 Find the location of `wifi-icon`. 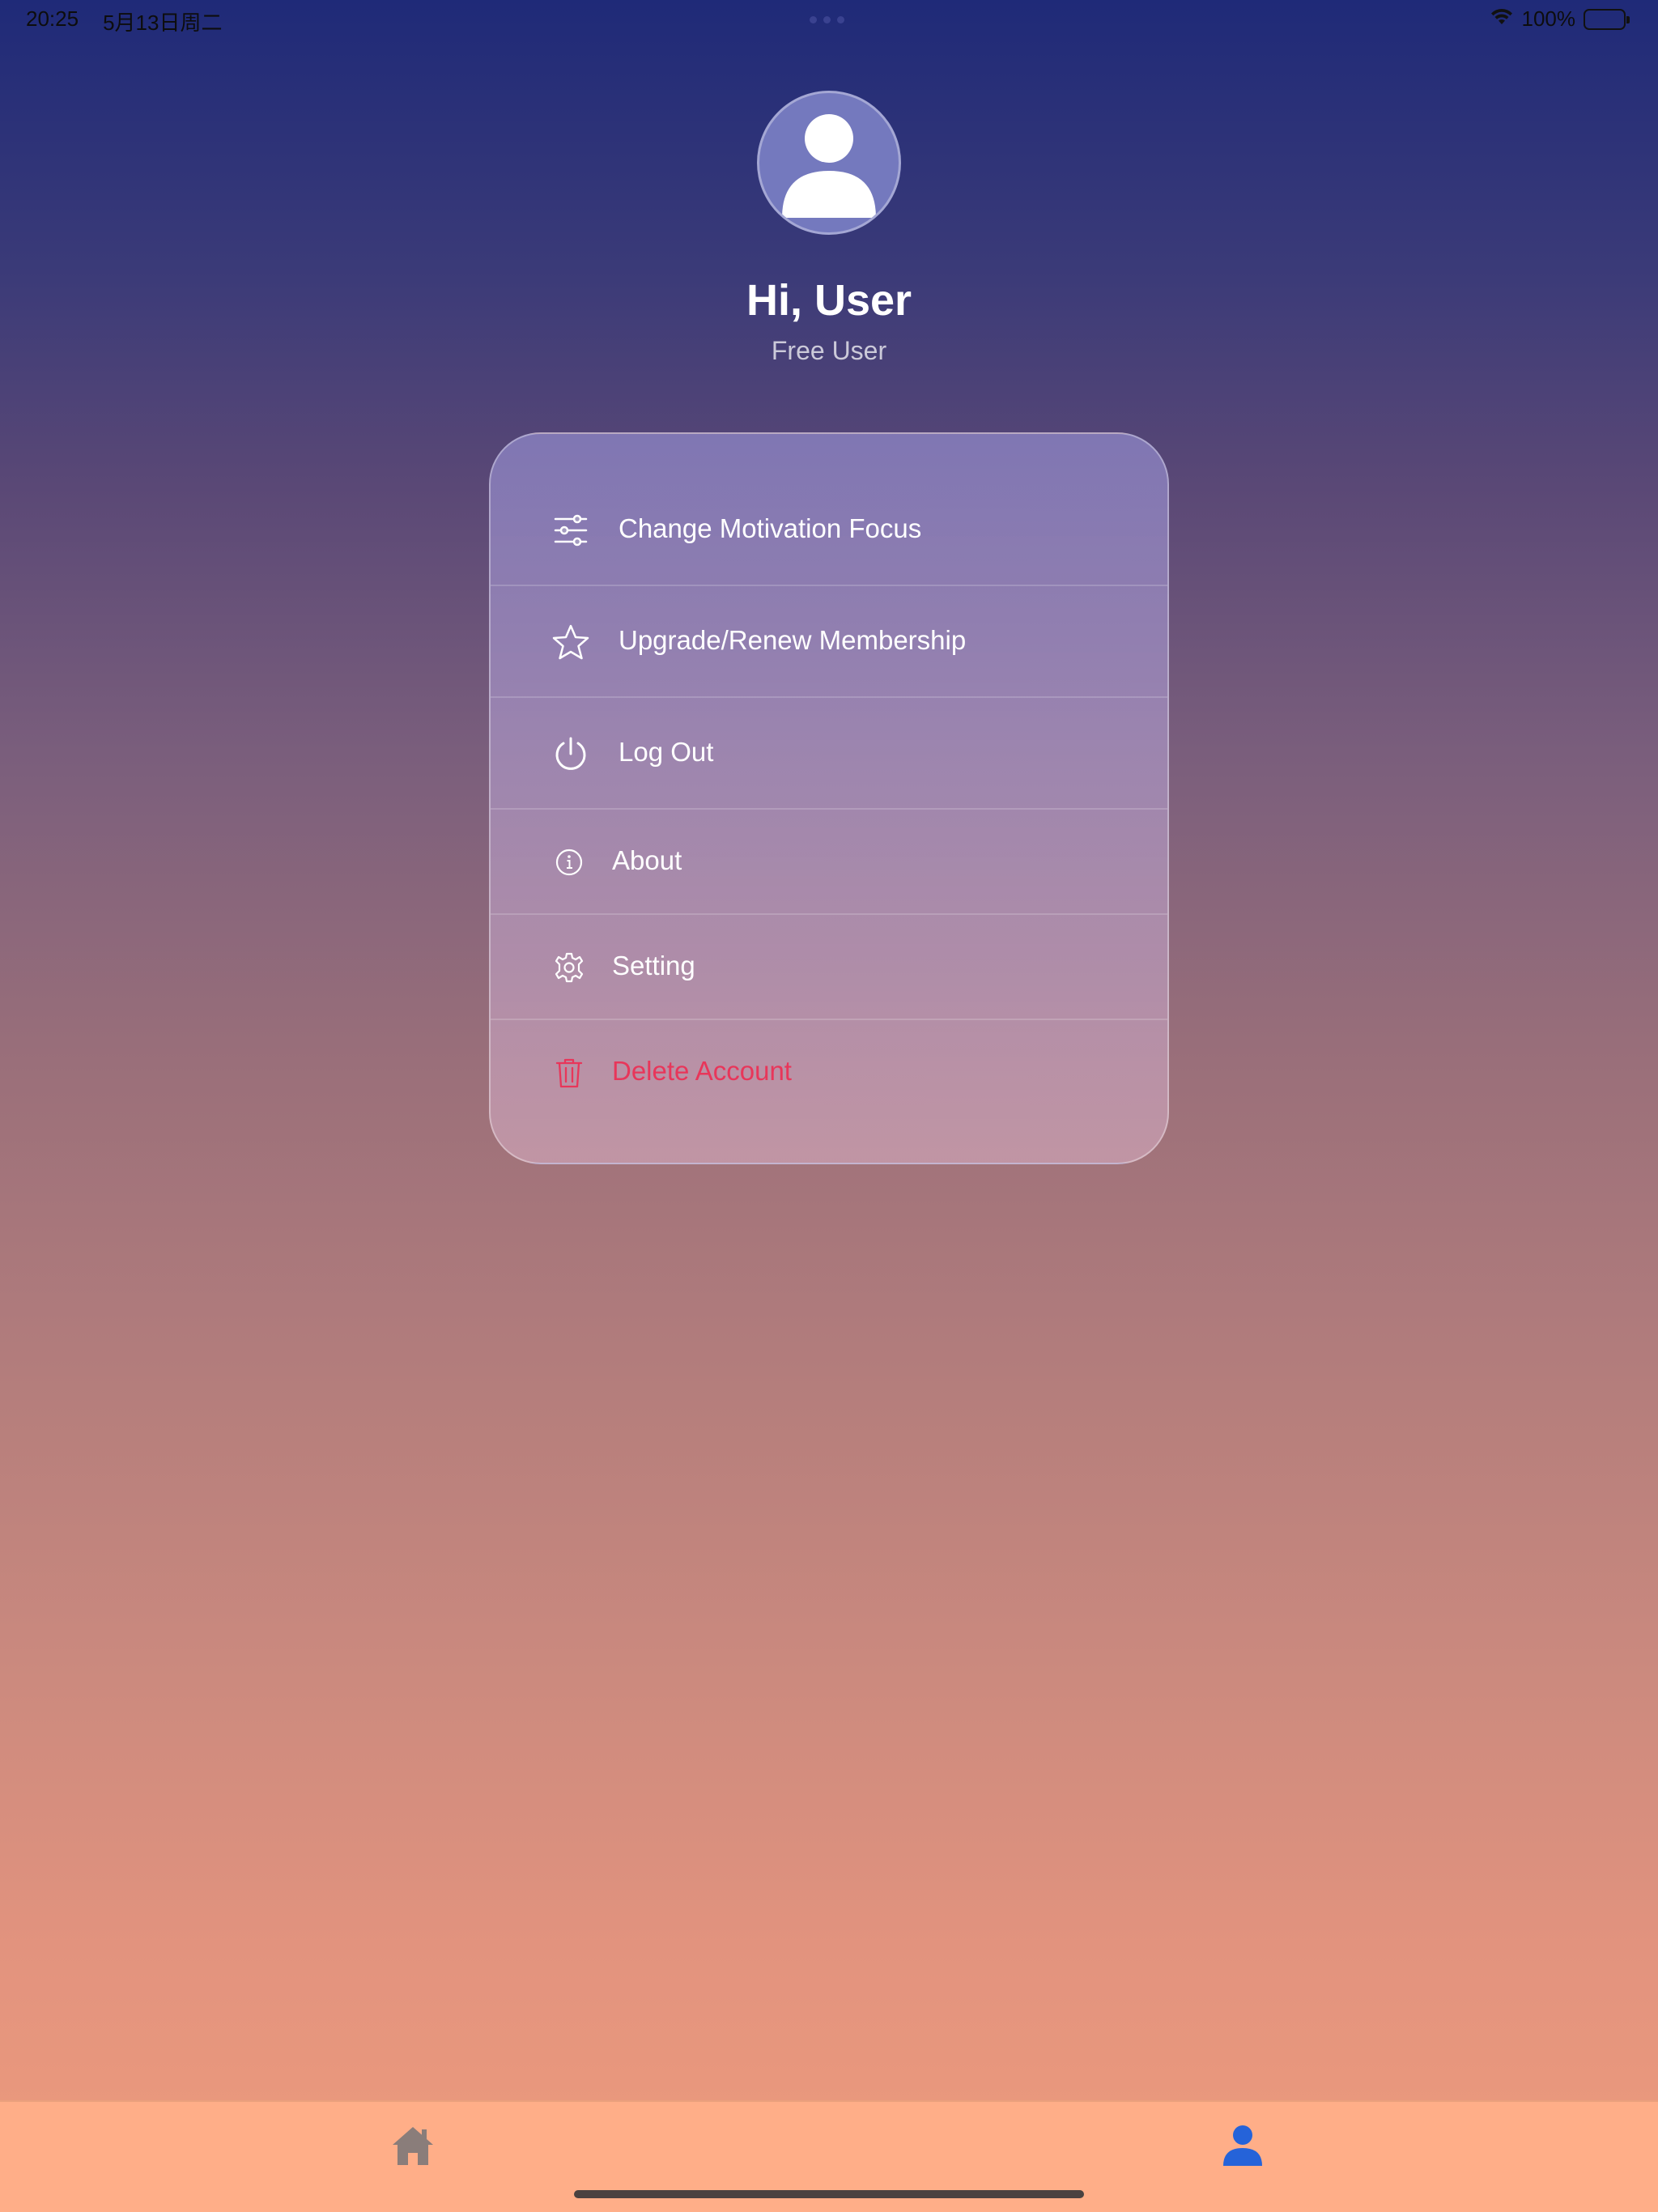

wifi-icon is located at coordinates (1502, 19).